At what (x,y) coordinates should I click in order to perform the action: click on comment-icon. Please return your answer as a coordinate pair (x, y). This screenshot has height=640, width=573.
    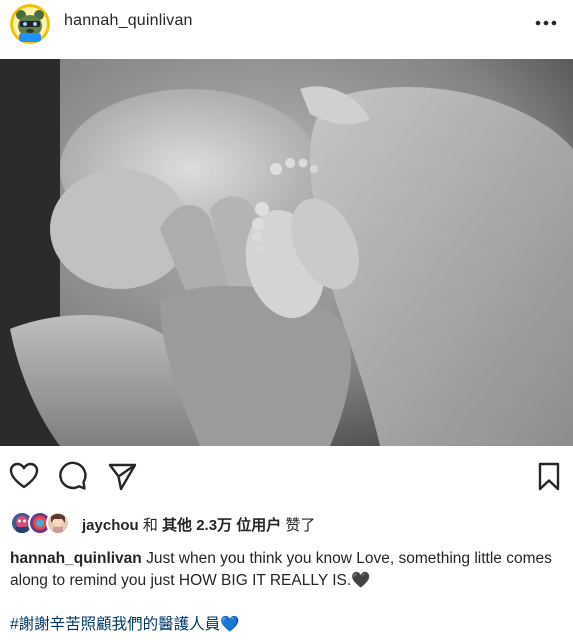
    Looking at the image, I should click on (72, 476).